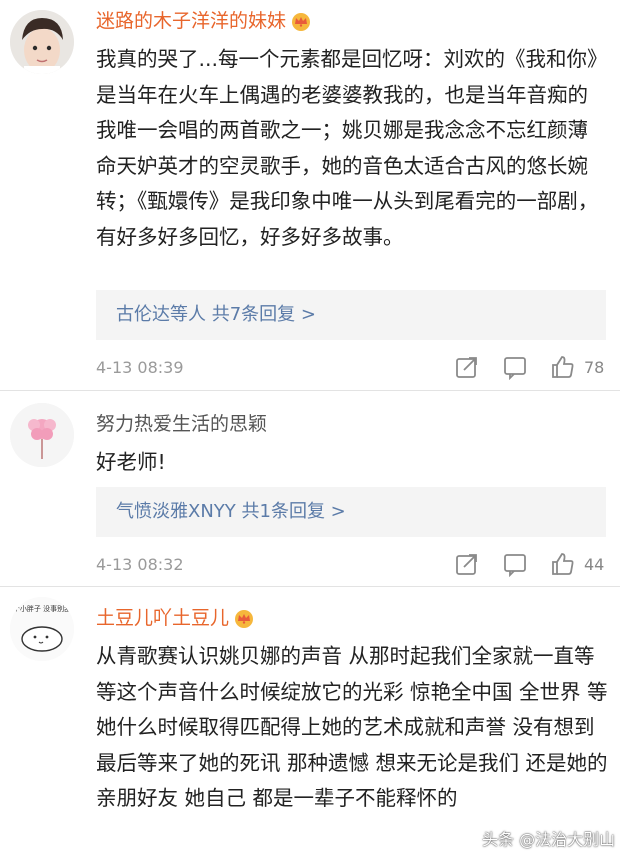 Image resolution: width=620 pixels, height=858 pixels. What do you see at coordinates (351, 512) in the screenshot?
I see `replies-link: 气愤淡雅XNYY 共1条回复 >` at bounding box center [351, 512].